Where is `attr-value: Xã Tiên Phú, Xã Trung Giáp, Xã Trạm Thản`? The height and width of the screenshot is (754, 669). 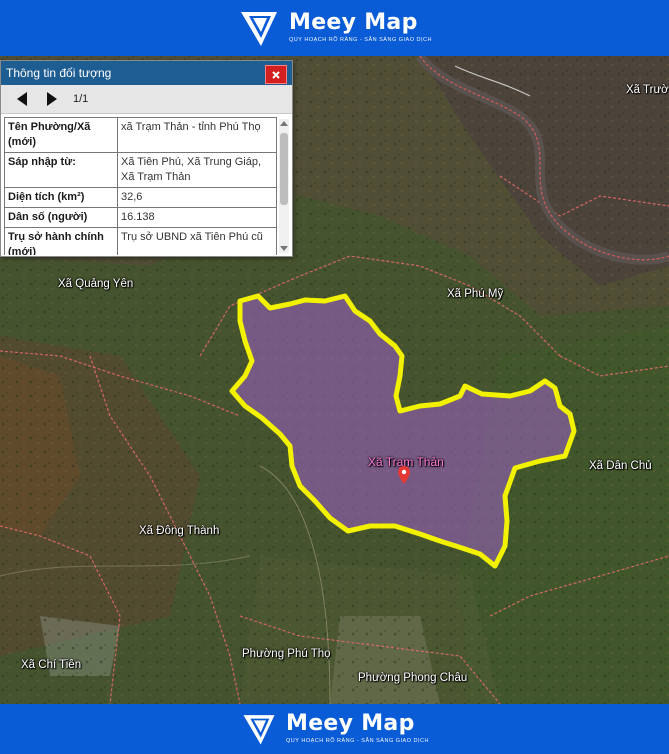
attr-value: Xã Tiên Phú, Xã Trung Giáp, Xã Trạm Thản is located at coordinates (197, 170).